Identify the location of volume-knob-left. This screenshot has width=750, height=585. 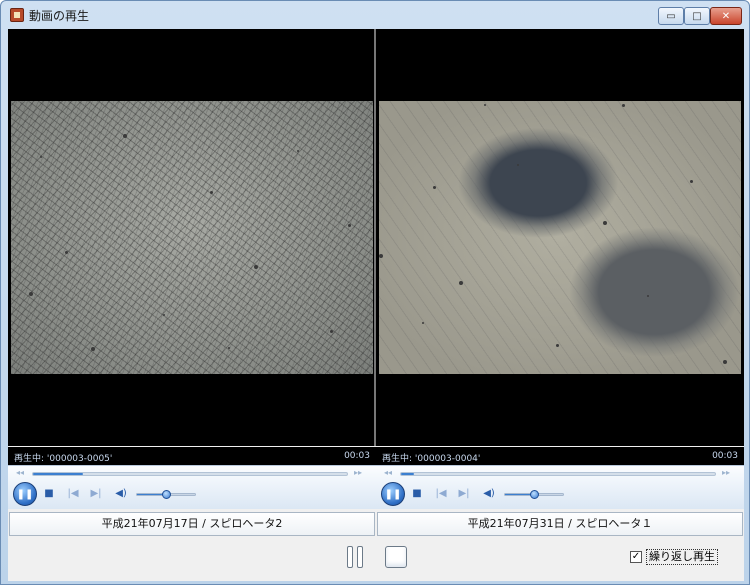
(166, 494).